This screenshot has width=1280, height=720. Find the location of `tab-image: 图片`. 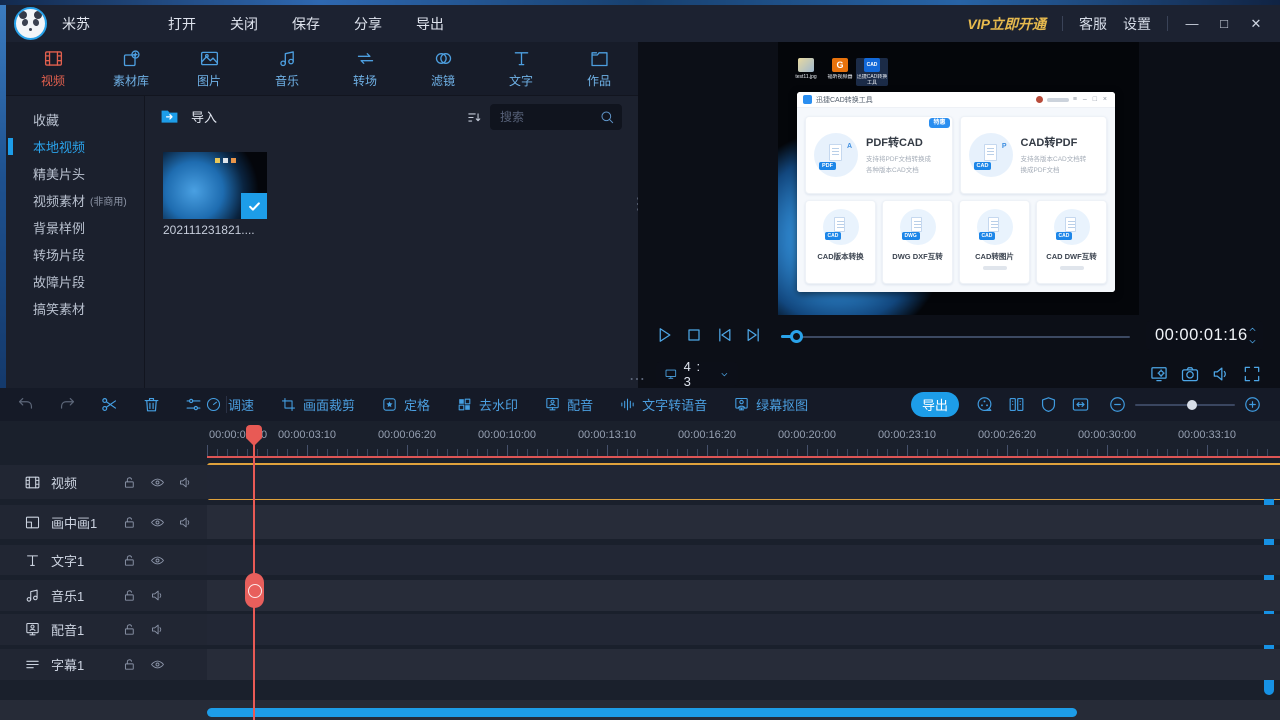

tab-image: 图片 is located at coordinates (209, 68).